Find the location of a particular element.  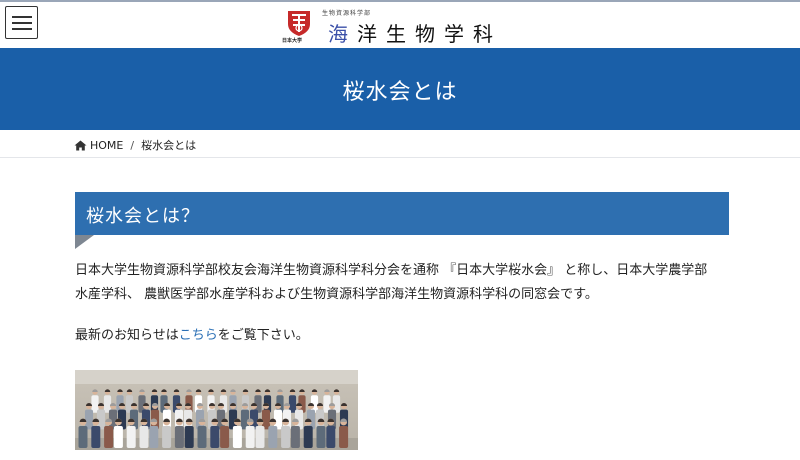

page-title: 桜水会とは is located at coordinates (400, 92).